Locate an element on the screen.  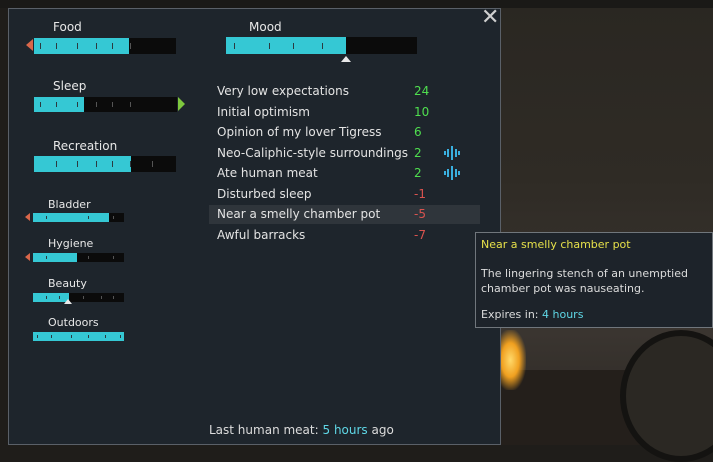
thought-label: Opinion of my lover Tigress is located at coordinates (299, 132).